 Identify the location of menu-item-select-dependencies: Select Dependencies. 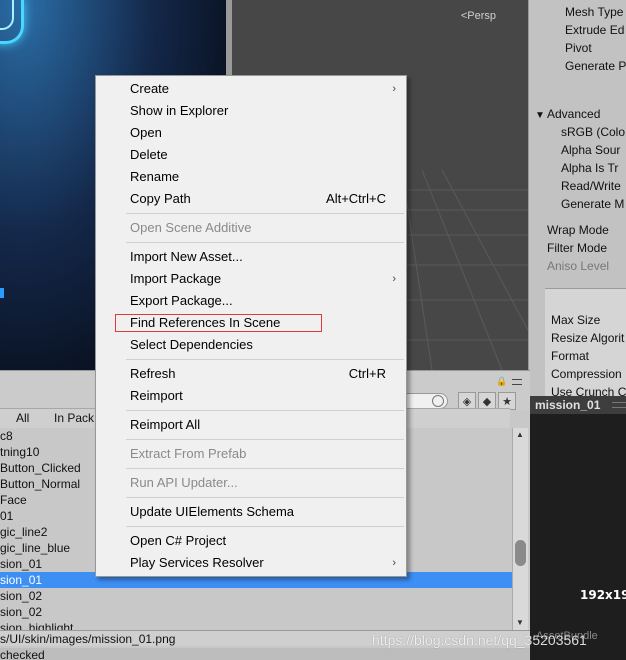
(251, 345).